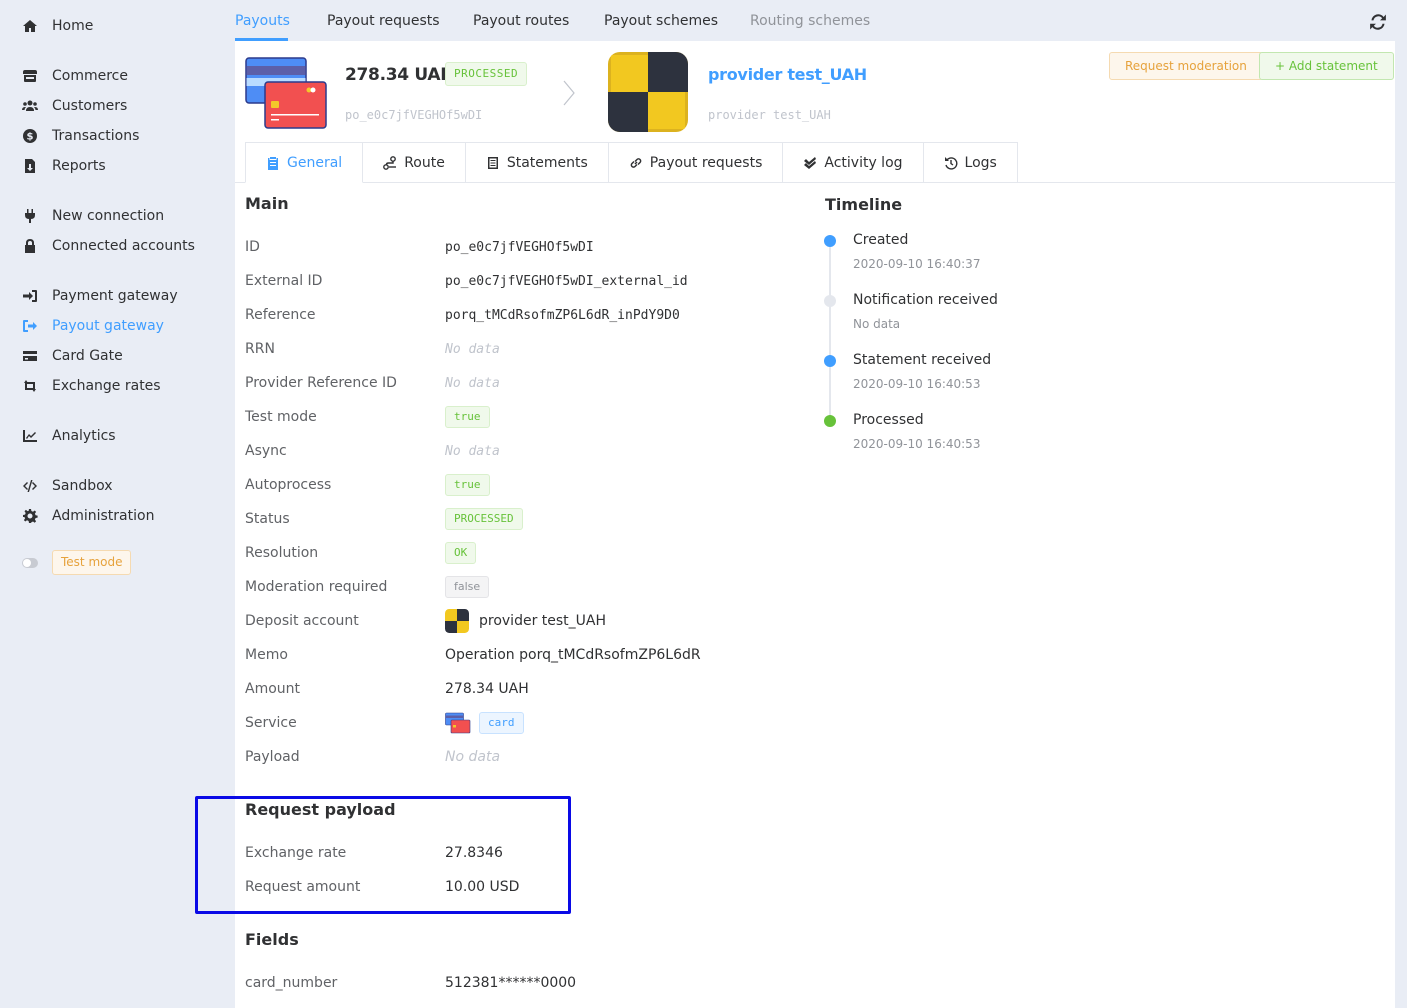 The image size is (1407, 1008). What do you see at coordinates (1186, 66) in the screenshot?
I see `request-moderation-button: Request moderation` at bounding box center [1186, 66].